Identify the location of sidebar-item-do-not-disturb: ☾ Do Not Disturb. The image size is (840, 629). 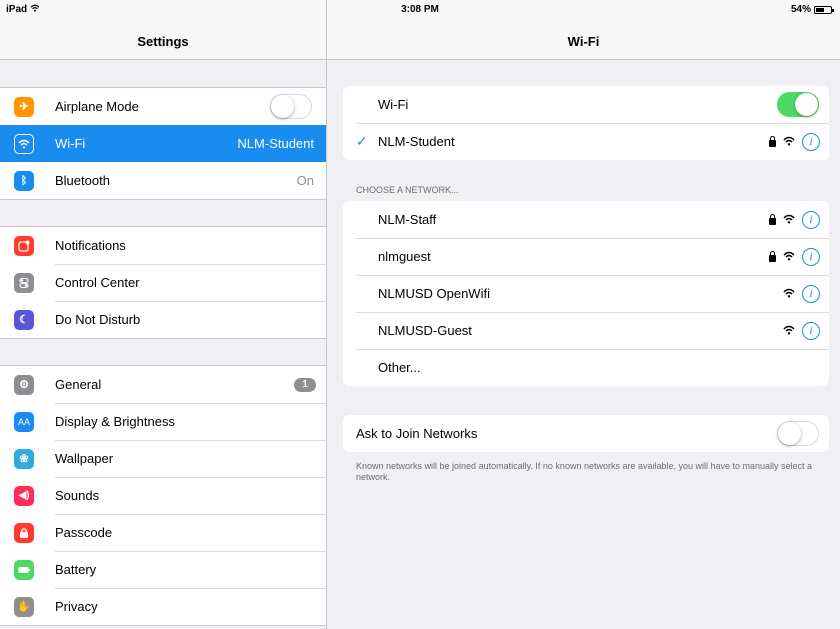
(163, 319).